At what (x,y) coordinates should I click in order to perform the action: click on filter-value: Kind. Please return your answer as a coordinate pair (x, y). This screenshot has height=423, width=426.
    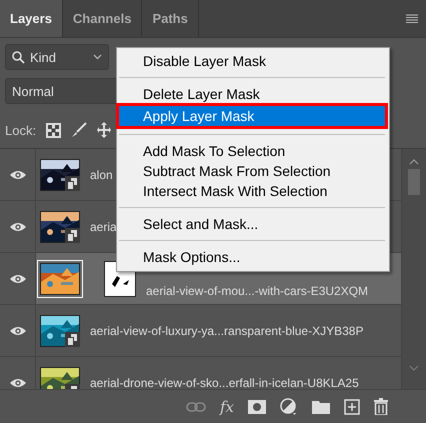
    Looking at the image, I should click on (43, 57).